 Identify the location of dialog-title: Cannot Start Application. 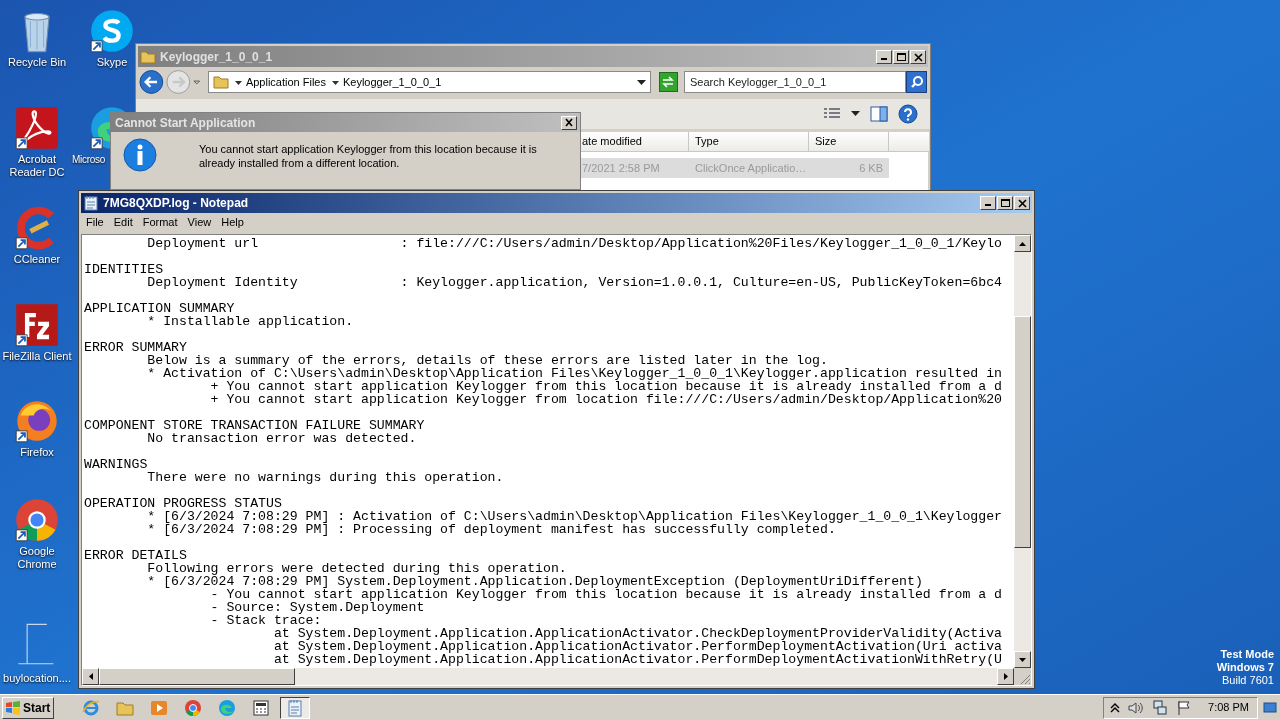
(185, 123).